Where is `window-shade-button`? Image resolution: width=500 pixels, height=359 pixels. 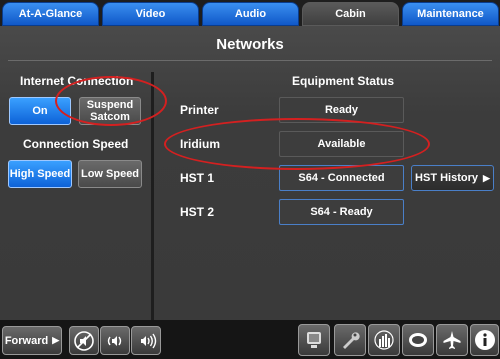 window-shade-button is located at coordinates (418, 340).